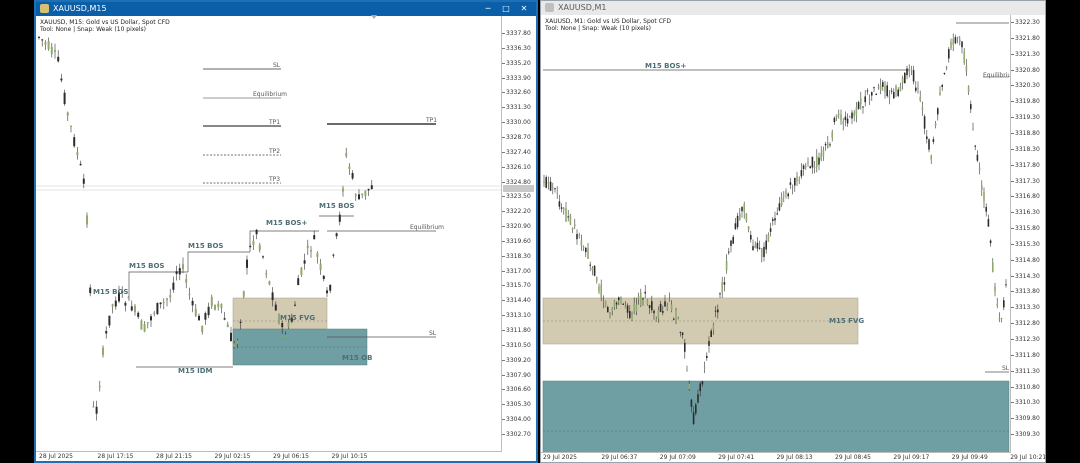 The width and height of the screenshot is (1080, 463). What do you see at coordinates (516, 167) in the screenshot?
I see `price-tick-label: 3326.10` at bounding box center [516, 167].